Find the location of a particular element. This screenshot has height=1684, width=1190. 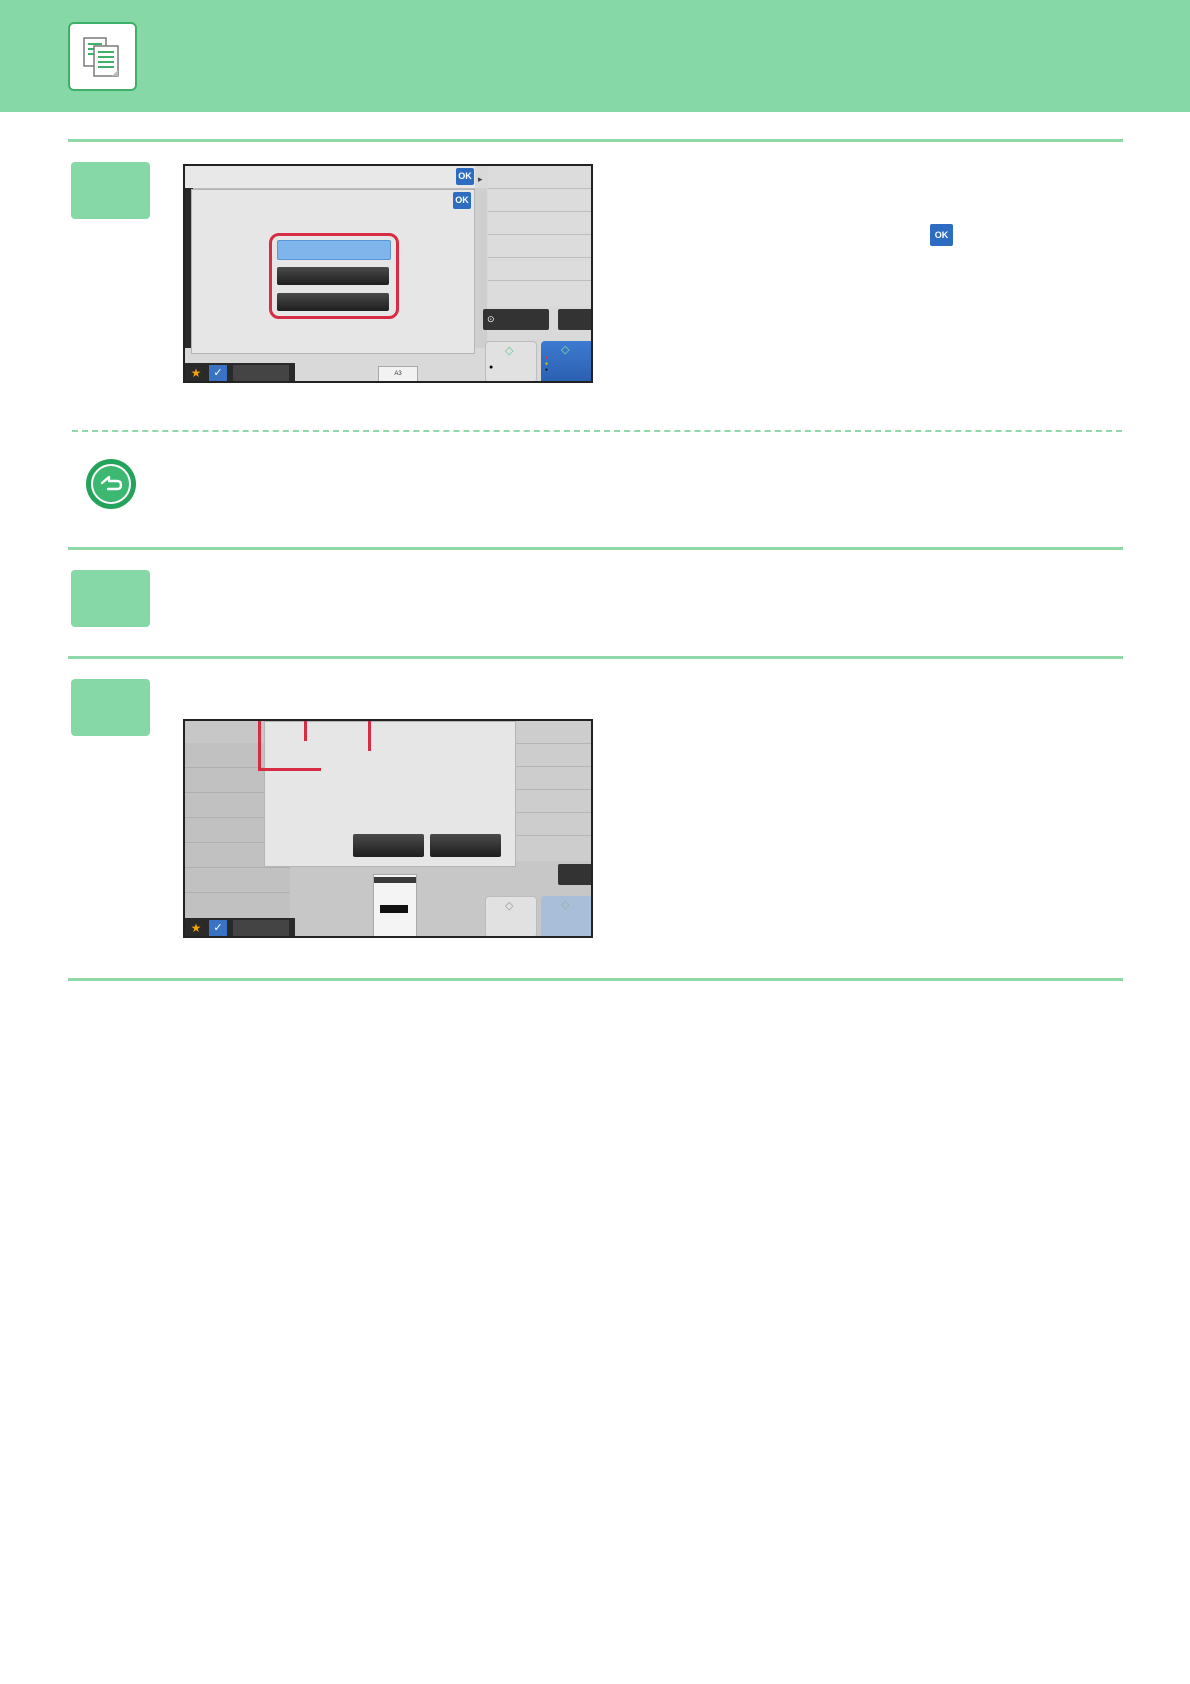

bw-start-button: ◇ is located at coordinates (511, 916).